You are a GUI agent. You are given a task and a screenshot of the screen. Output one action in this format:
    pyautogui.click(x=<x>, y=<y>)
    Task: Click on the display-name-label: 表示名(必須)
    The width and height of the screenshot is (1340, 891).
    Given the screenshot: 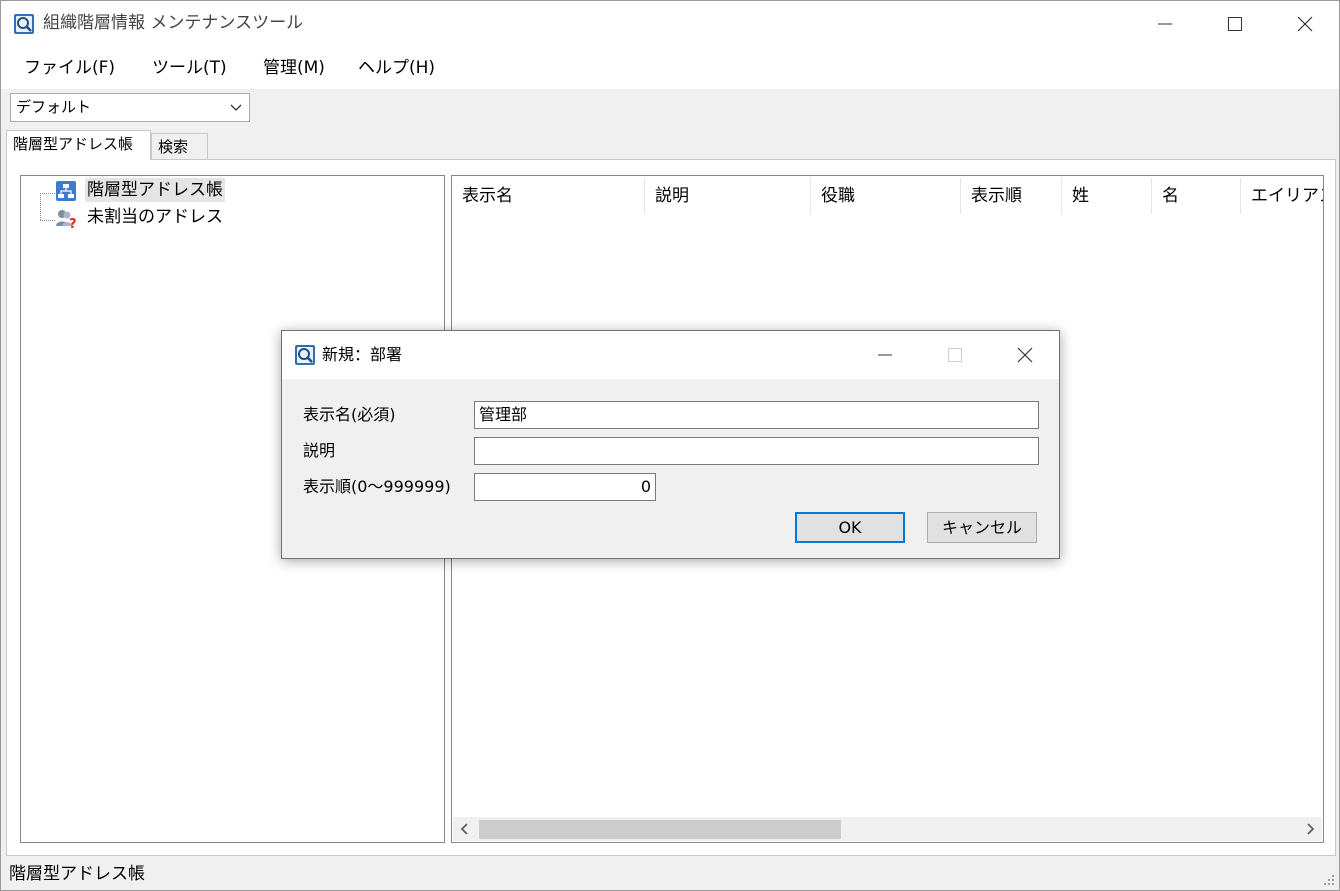 What is the action you would take?
    pyautogui.click(x=349, y=414)
    